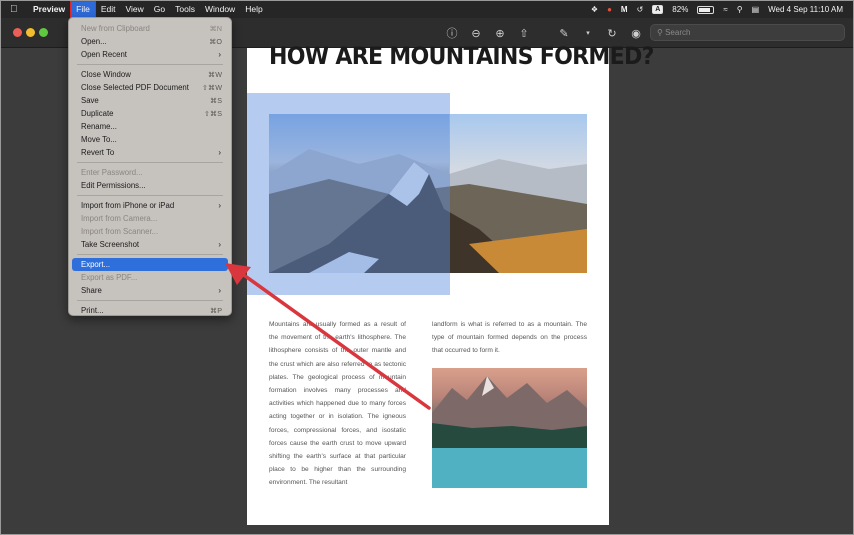 The image size is (854, 535). Describe the element at coordinates (30, 32) in the screenshot. I see `minimize-window-button` at that location.